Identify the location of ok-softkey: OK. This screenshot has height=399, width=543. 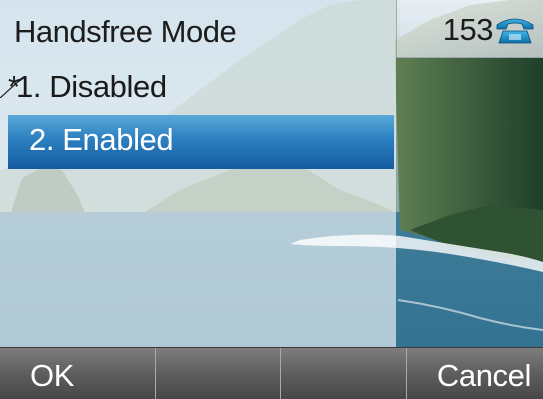
(78, 373).